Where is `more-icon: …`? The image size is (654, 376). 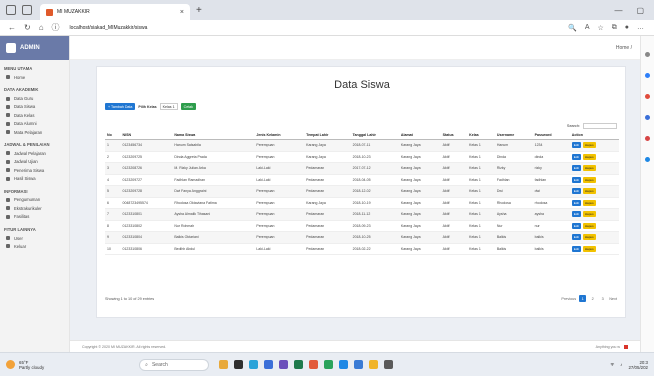
more-icon: … is located at coordinates (640, 28).